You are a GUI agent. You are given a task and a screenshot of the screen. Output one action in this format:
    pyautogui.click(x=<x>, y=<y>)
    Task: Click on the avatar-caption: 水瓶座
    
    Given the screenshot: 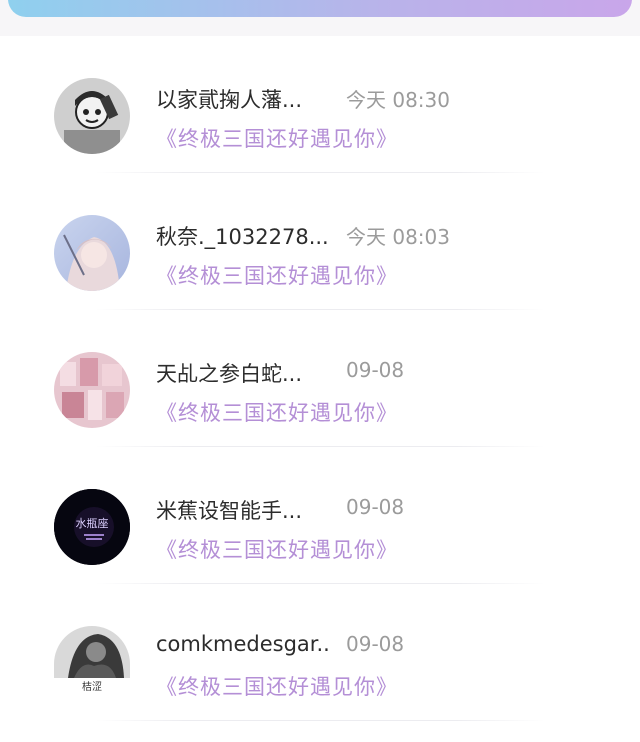 What is the action you would take?
    pyautogui.click(x=92, y=523)
    